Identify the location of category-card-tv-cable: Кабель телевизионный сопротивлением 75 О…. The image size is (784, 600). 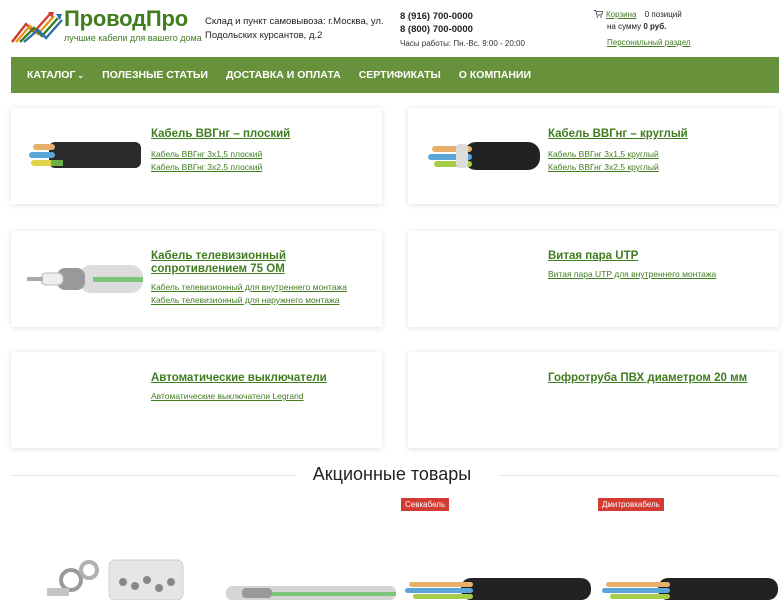
(196, 279).